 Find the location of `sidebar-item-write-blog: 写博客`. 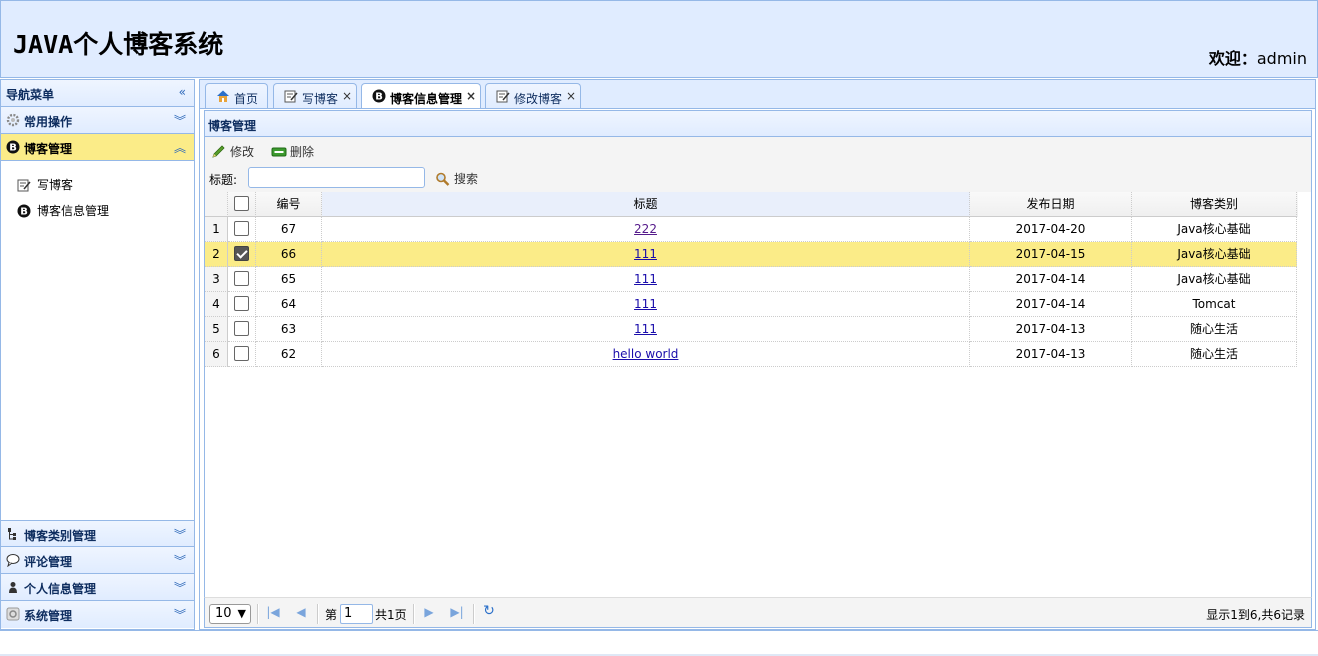

sidebar-item-write-blog: 写博客 is located at coordinates (45, 184).